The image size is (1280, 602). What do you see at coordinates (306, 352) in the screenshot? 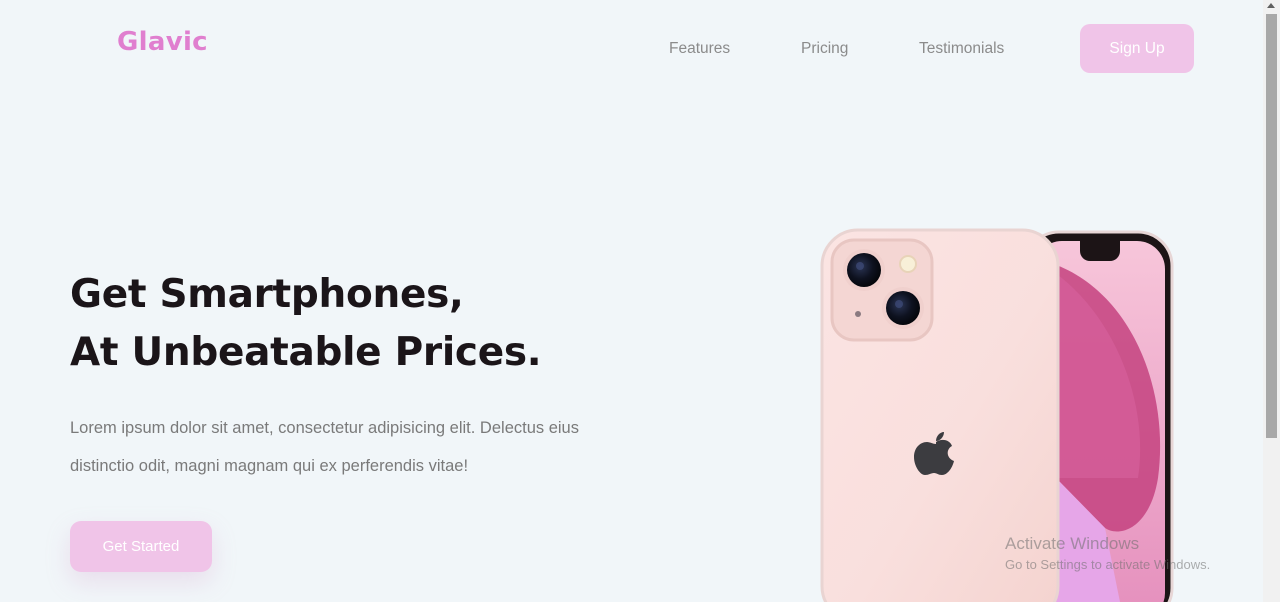
I see `hero-headline-line2: At Unbeatable Prices.` at bounding box center [306, 352].